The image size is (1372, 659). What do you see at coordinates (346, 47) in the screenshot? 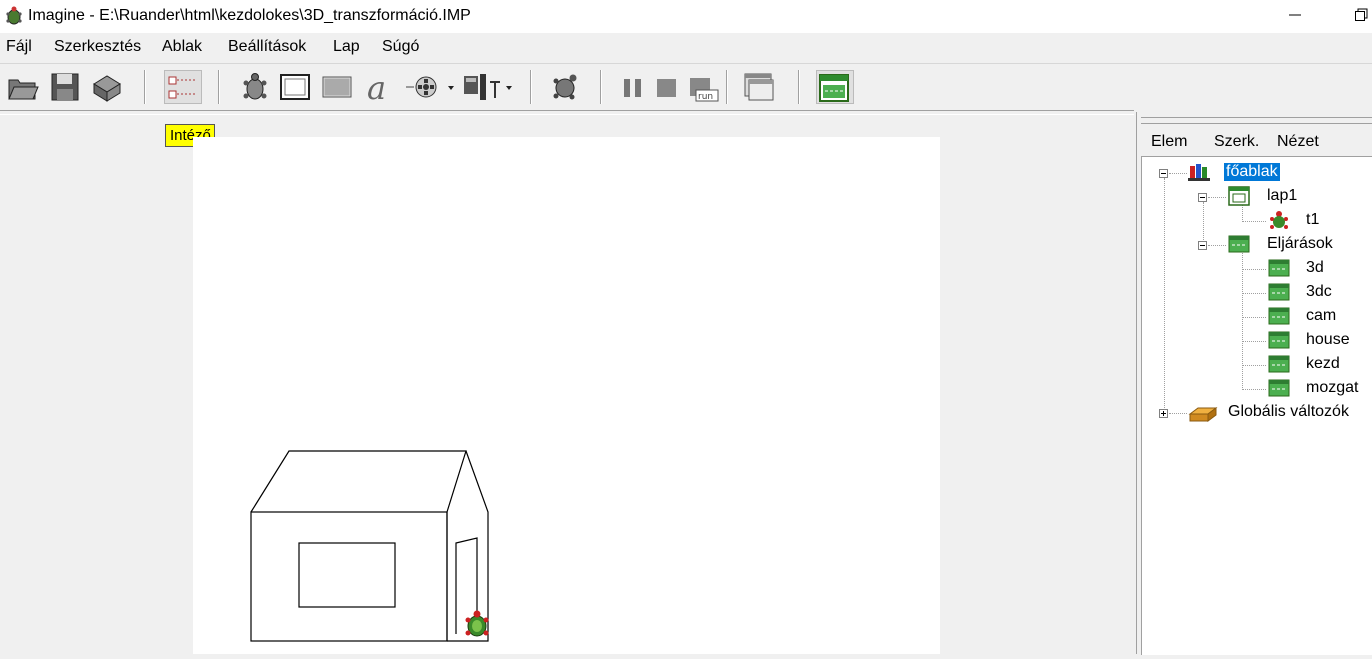
I see `menu-lap: Lap` at bounding box center [346, 47].